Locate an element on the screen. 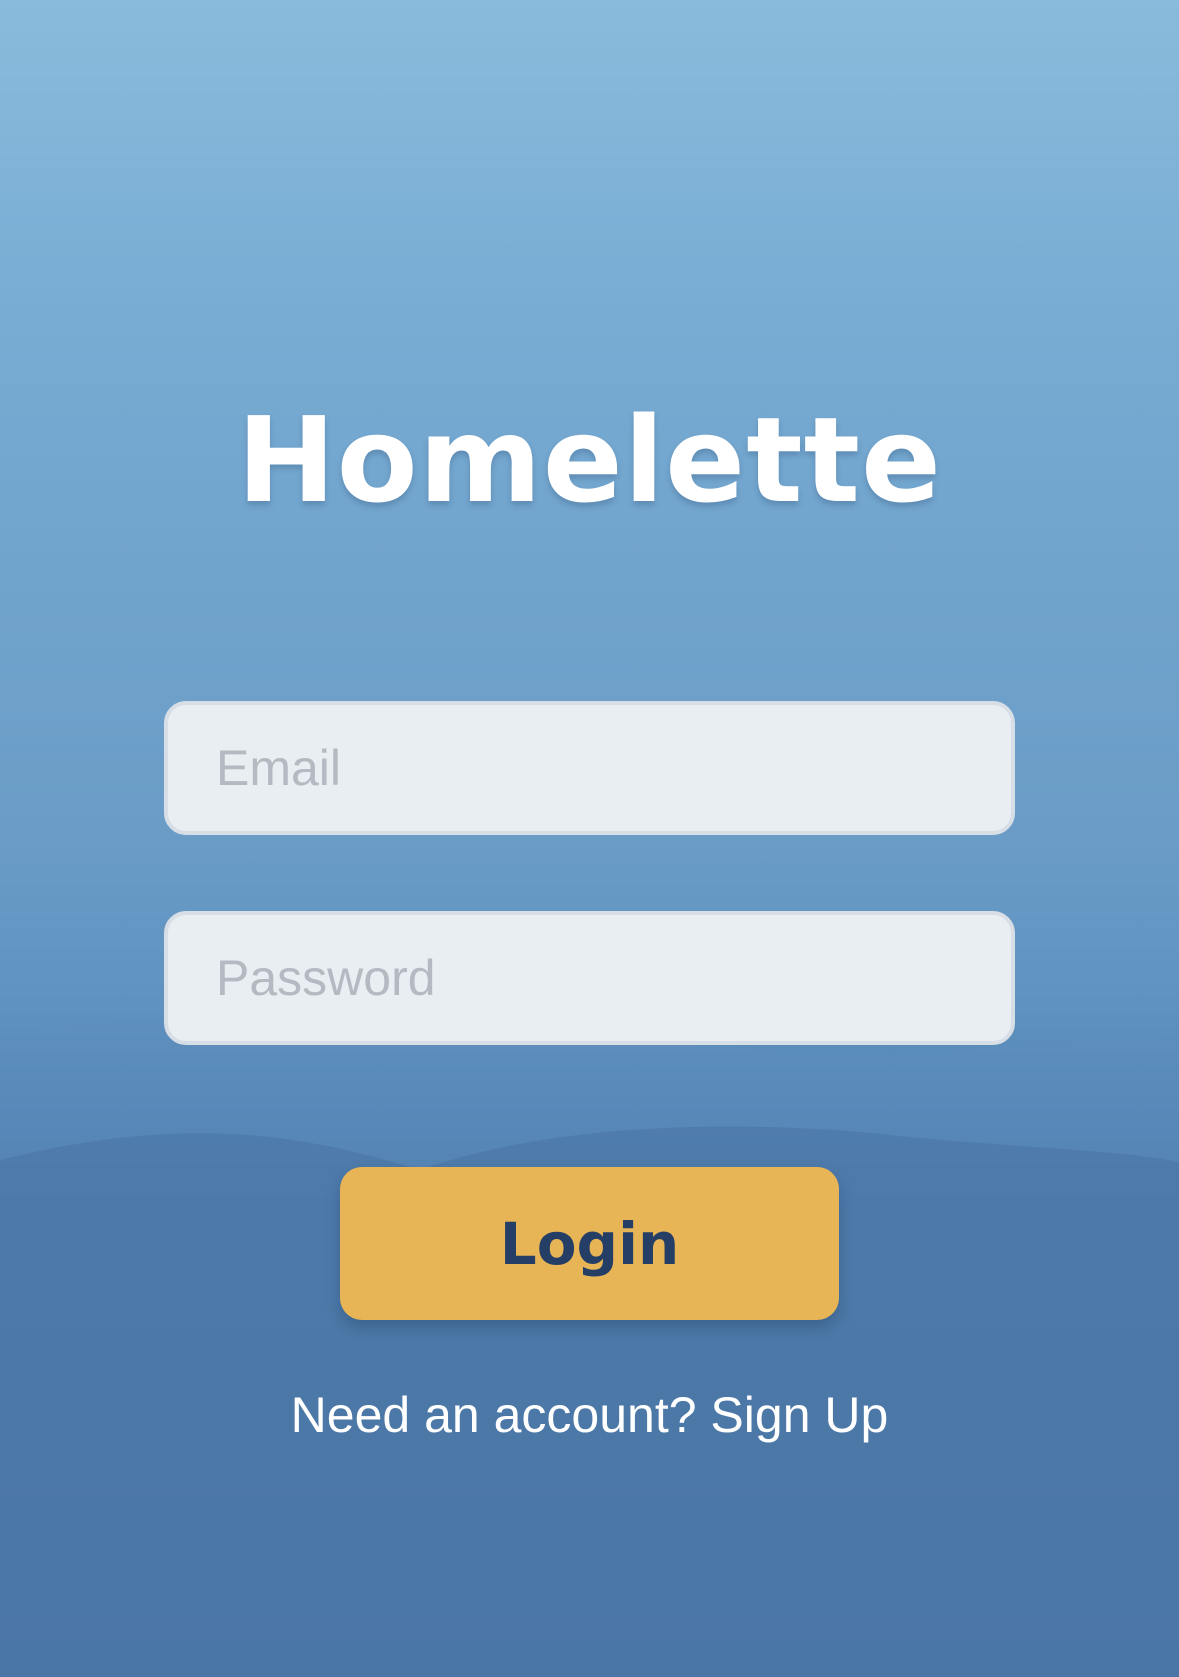  email-field is located at coordinates (589, 768).